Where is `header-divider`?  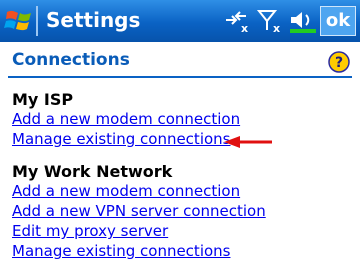
header-divider is located at coordinates (180, 77).